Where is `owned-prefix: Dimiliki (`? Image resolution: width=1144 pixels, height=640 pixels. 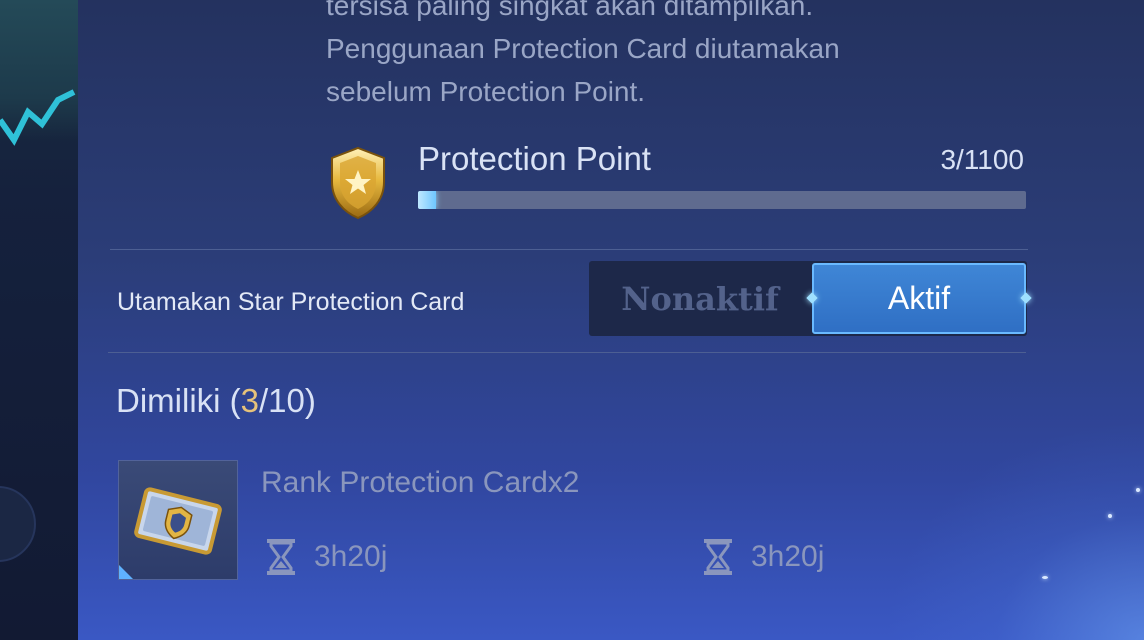 owned-prefix: Dimiliki ( is located at coordinates (178, 400).